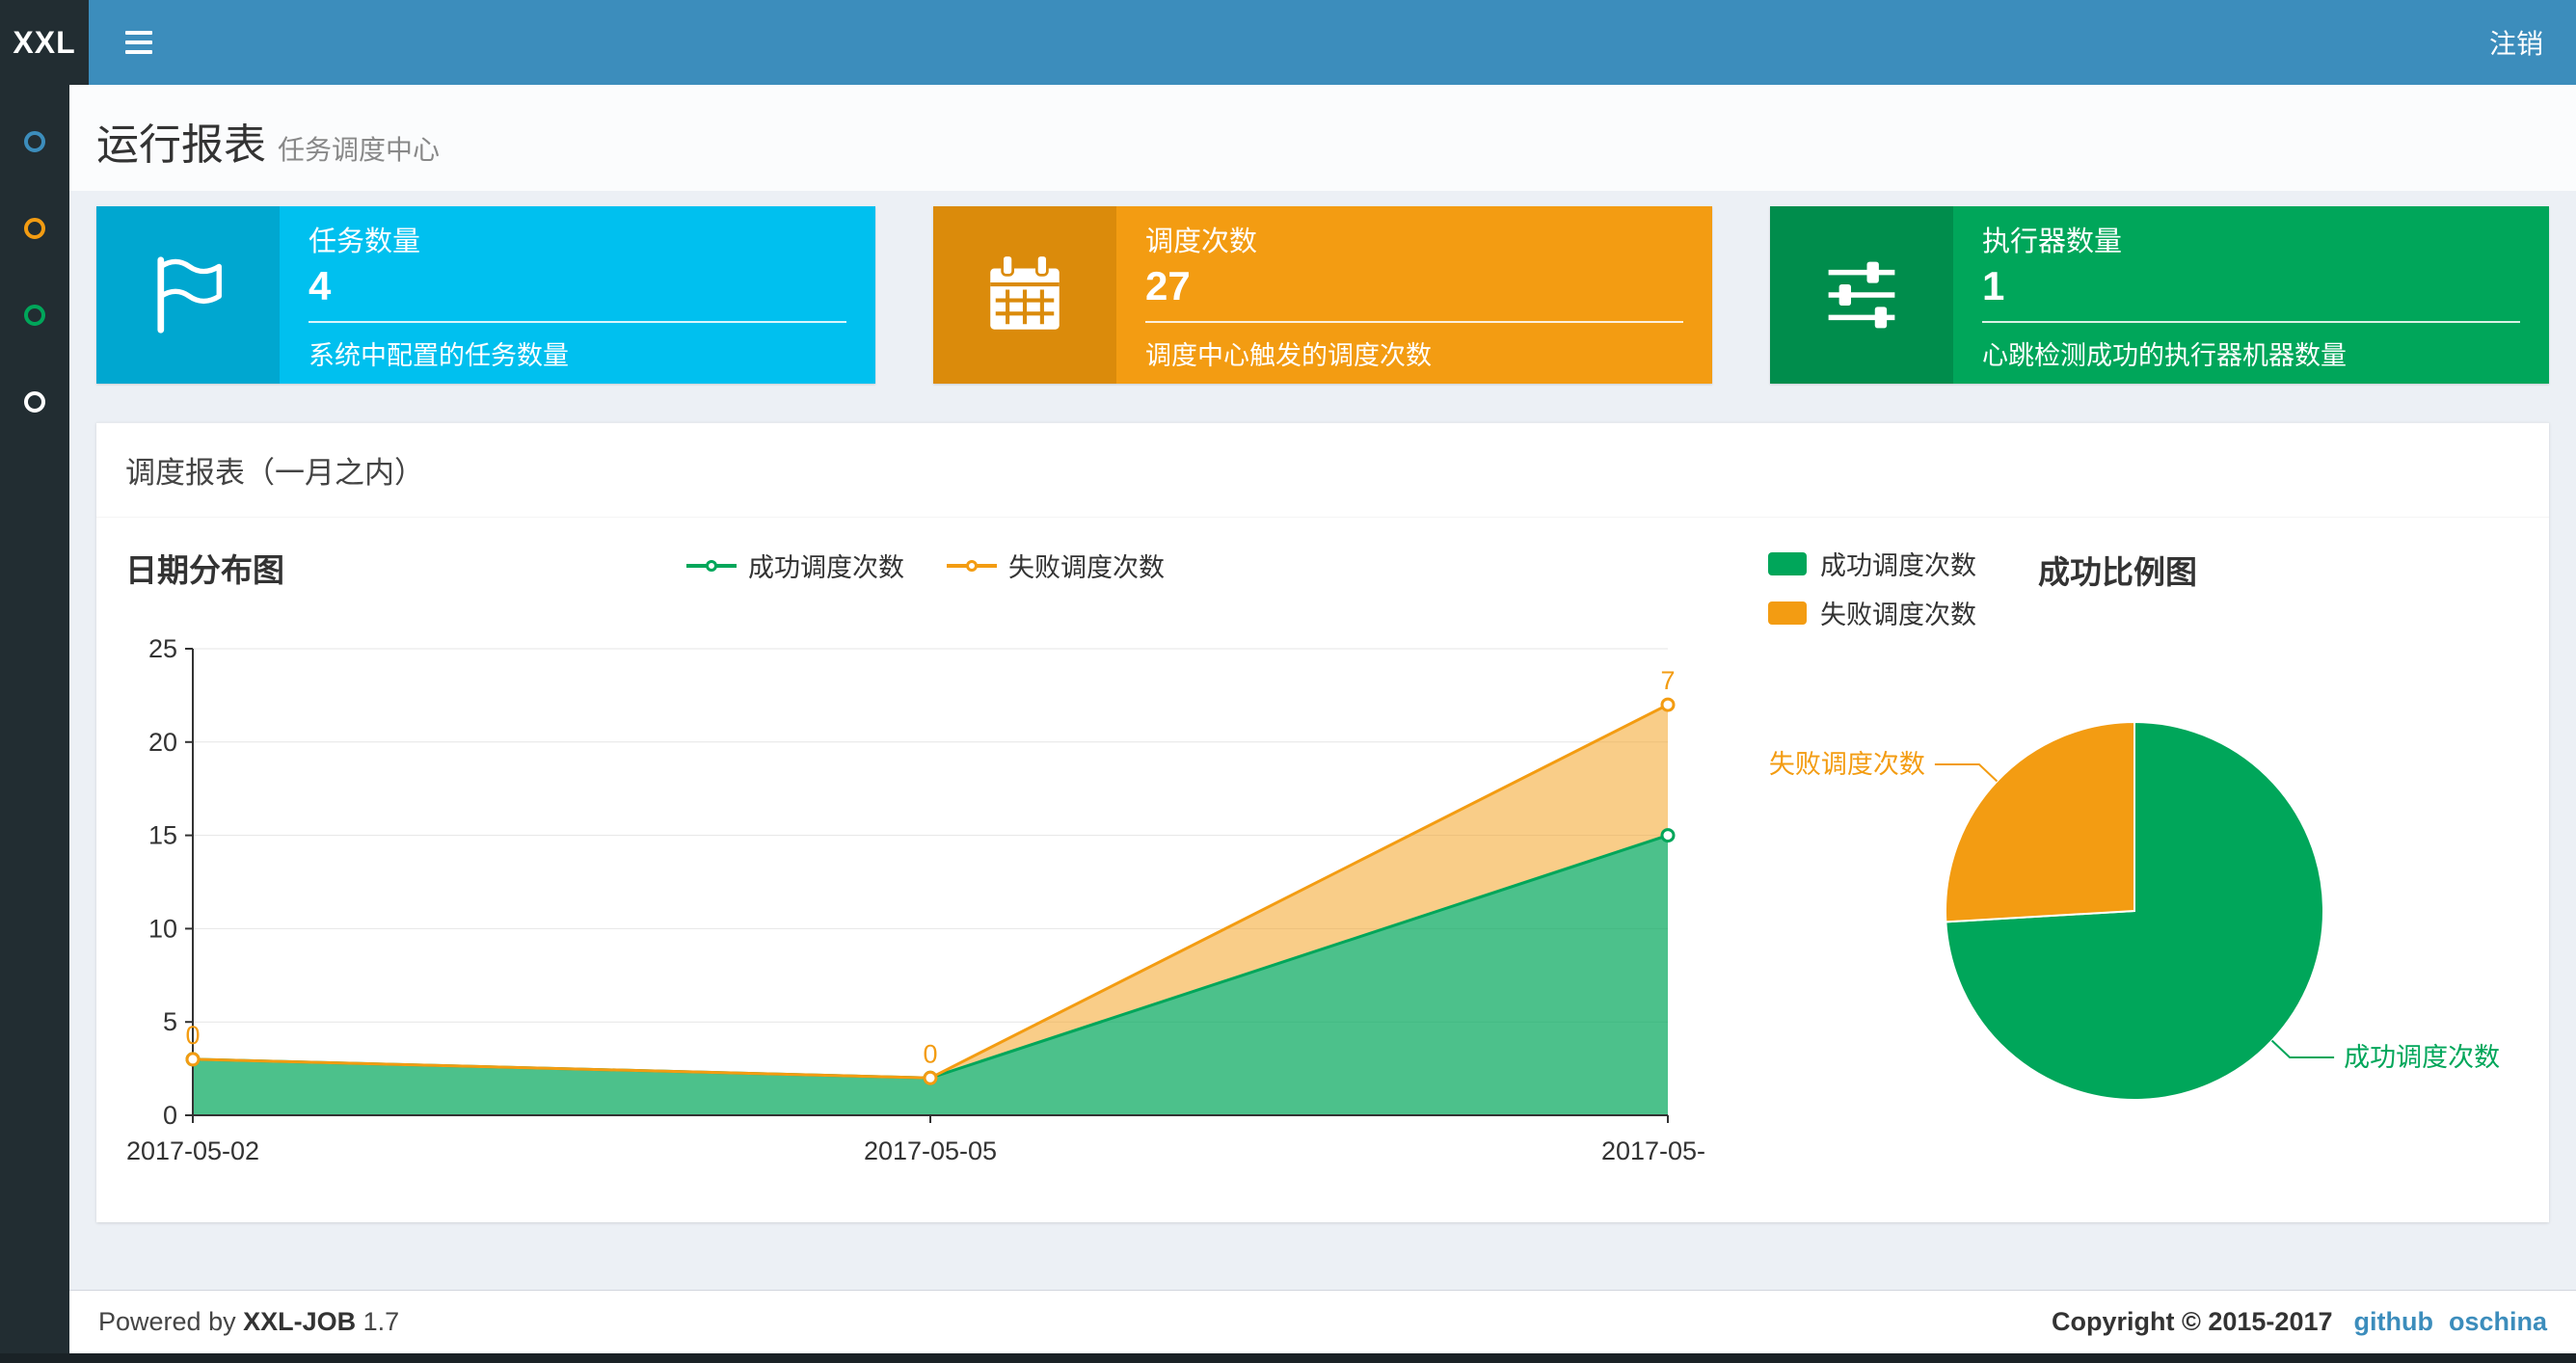 The image size is (2576, 1363). Describe the element at coordinates (2393, 1322) in the screenshot. I see `github-link: github` at that location.